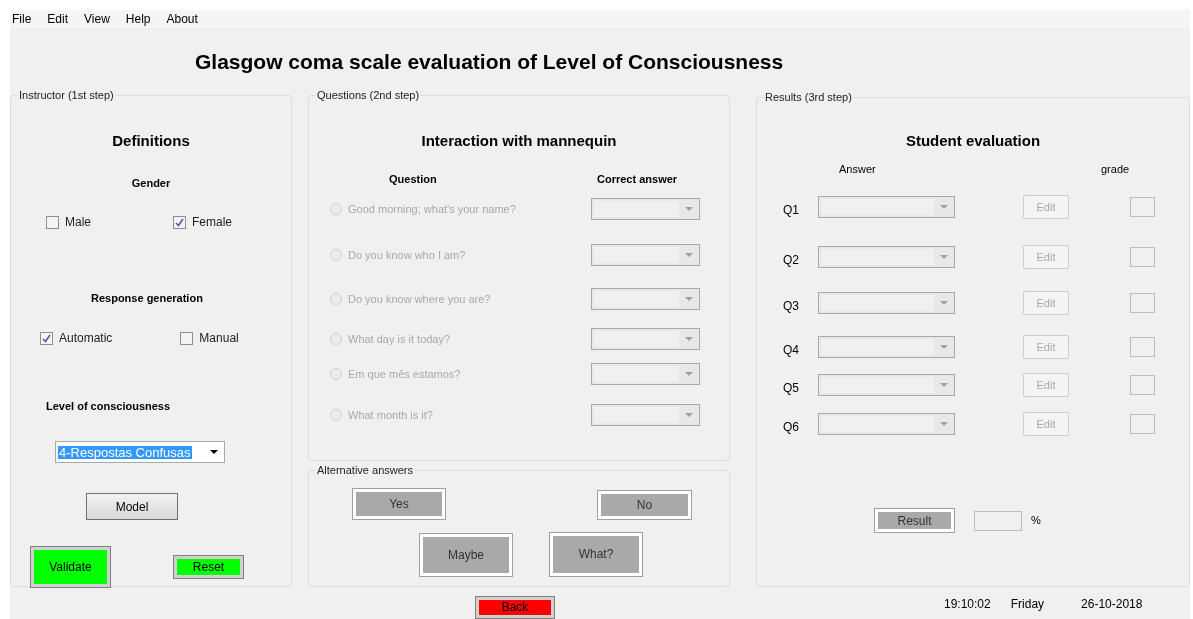 The height and width of the screenshot is (619, 1193). I want to click on section-heading: Student evaluation, so click(973, 141).